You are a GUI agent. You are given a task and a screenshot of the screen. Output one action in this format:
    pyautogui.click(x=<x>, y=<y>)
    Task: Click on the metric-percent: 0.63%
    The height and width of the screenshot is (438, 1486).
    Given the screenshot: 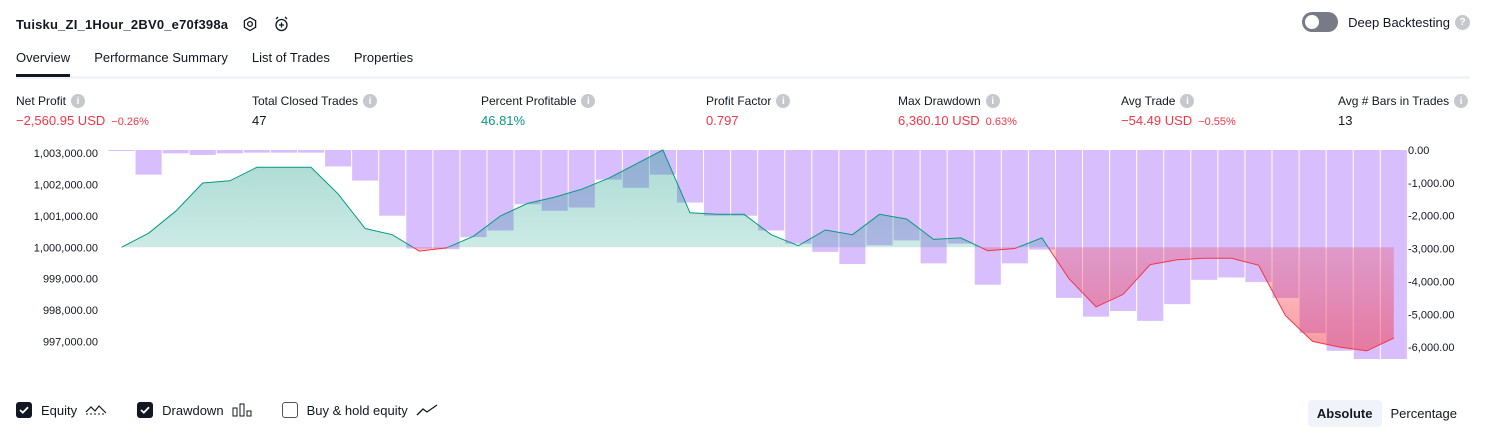 What is the action you would take?
    pyautogui.click(x=1001, y=122)
    